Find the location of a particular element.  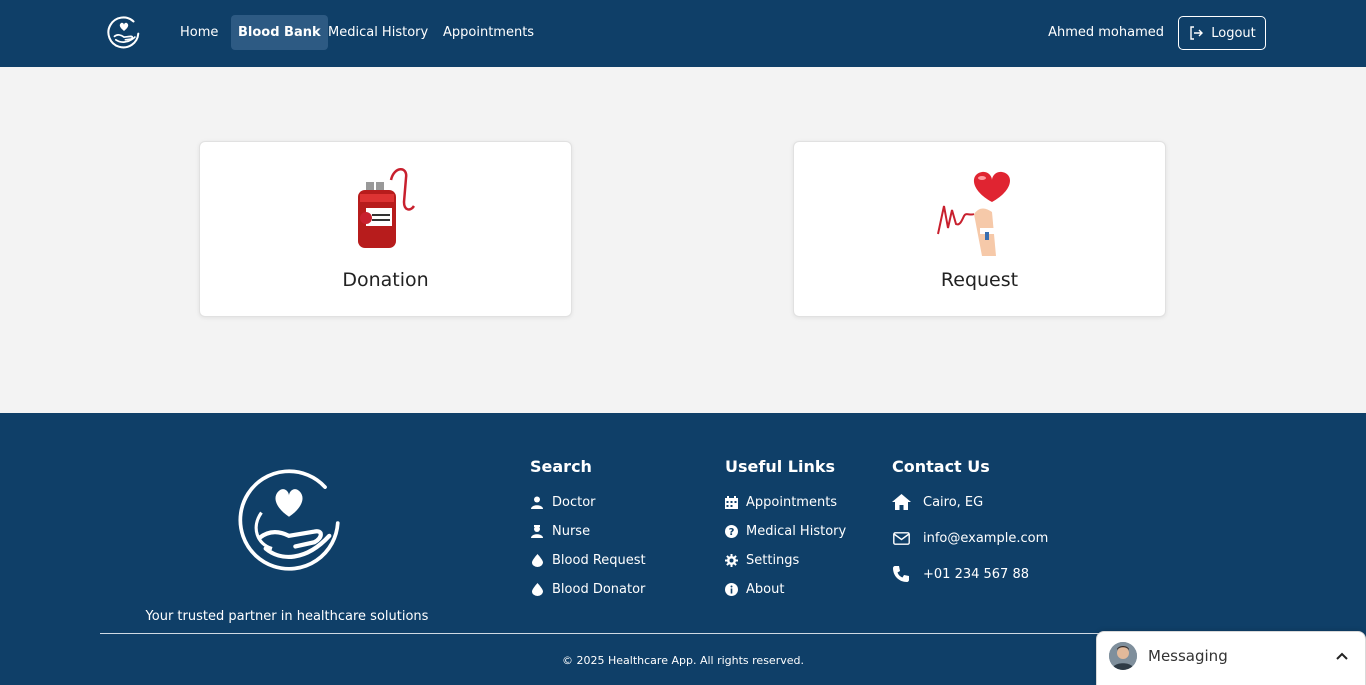

donation-label: Donation is located at coordinates (385, 280).